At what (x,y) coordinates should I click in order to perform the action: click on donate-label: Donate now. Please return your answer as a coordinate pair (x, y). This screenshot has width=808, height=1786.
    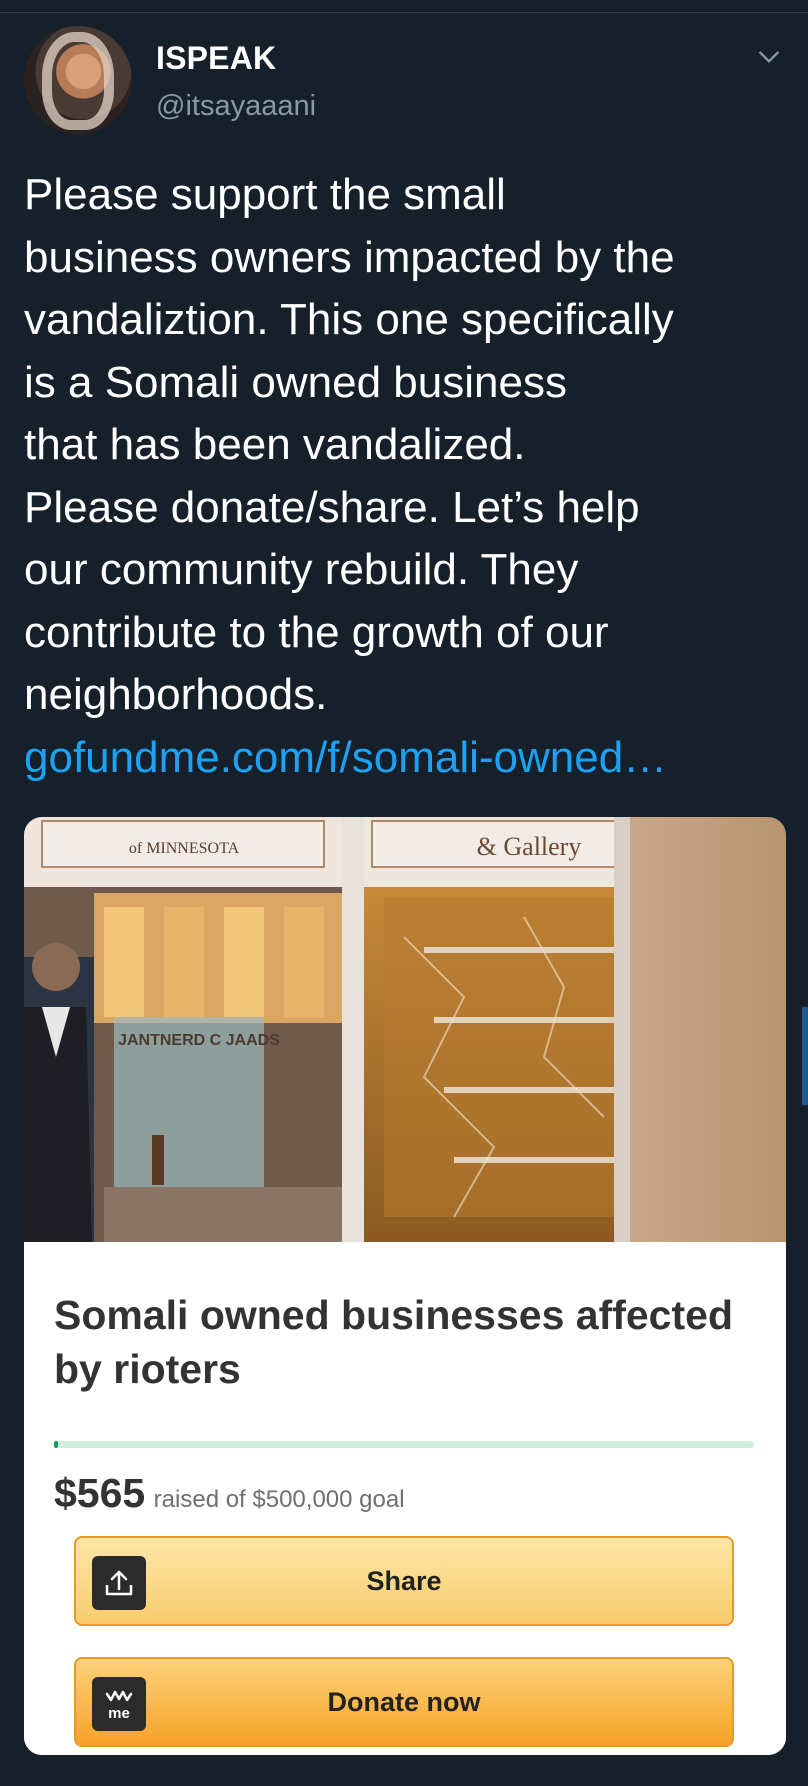
    Looking at the image, I should click on (404, 1701).